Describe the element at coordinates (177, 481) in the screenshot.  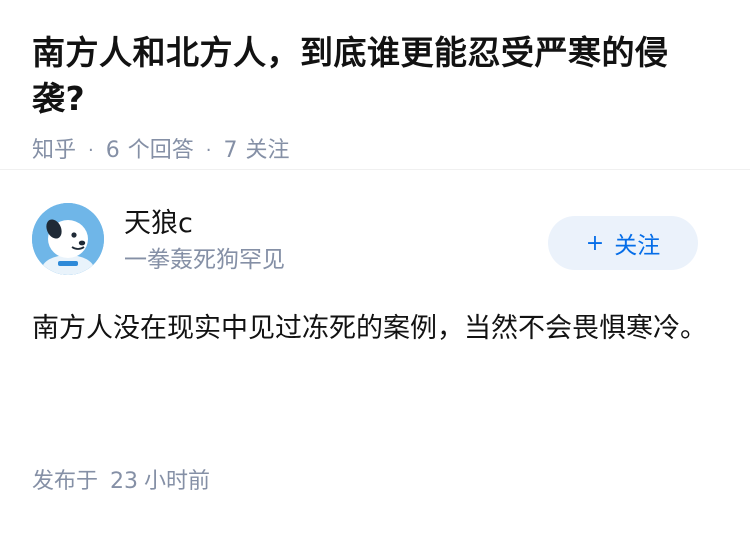
I see `publish-suffix: 小时前` at that location.